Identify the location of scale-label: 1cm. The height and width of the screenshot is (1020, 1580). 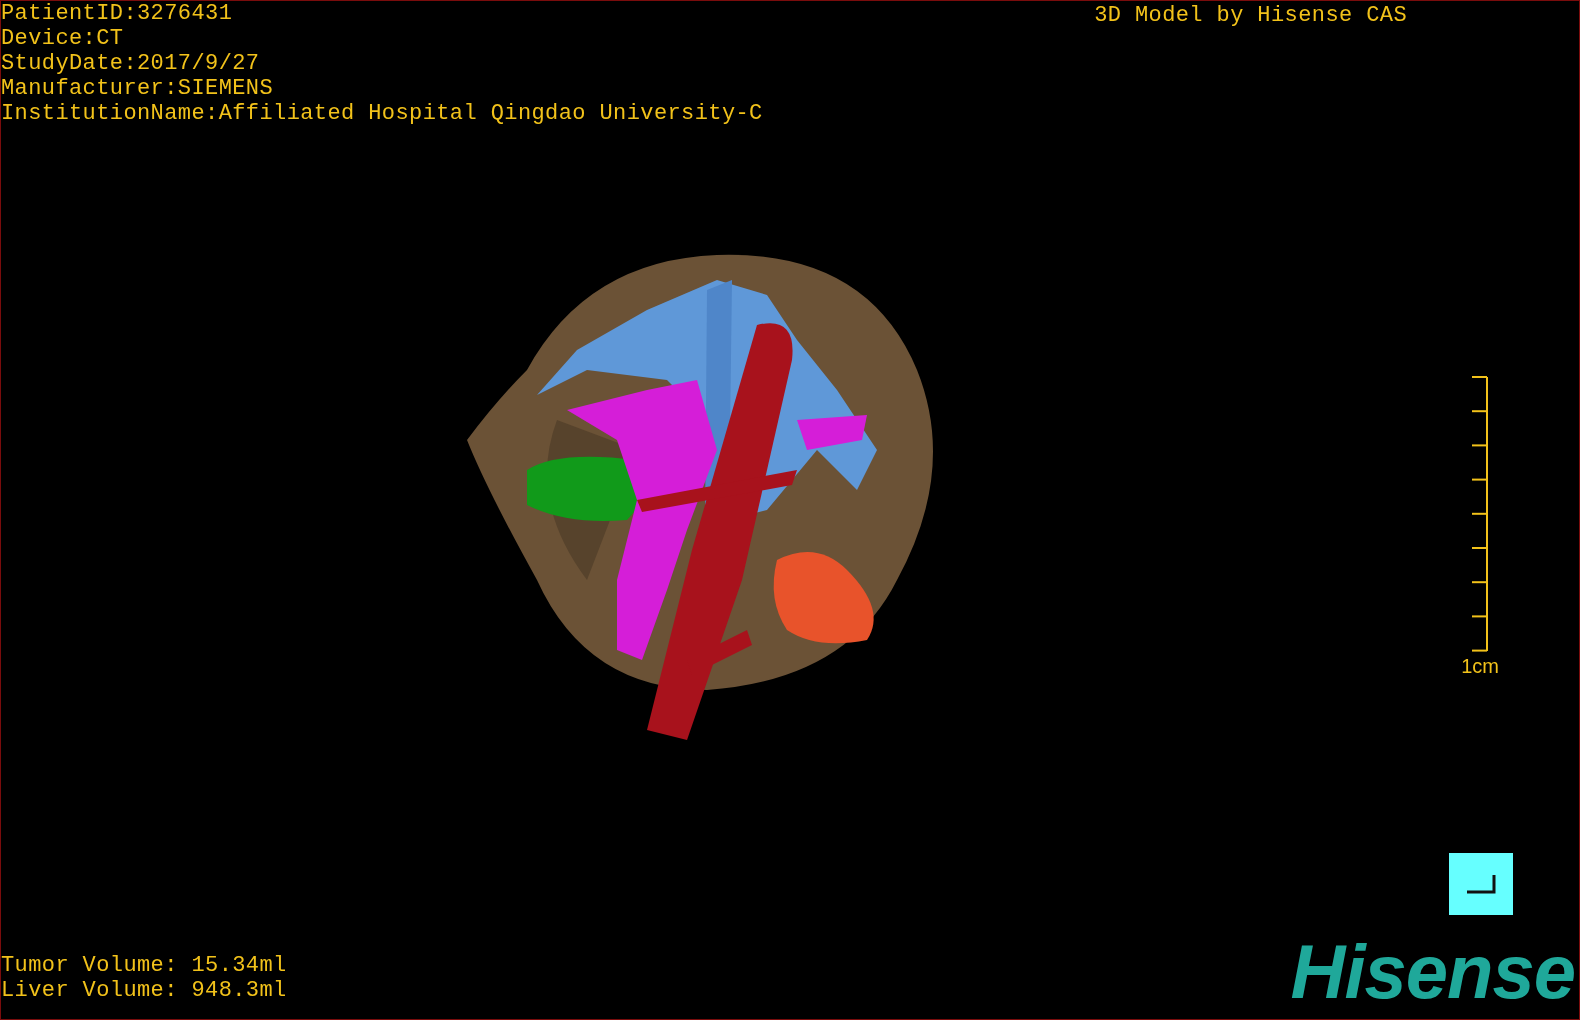
(1480, 666).